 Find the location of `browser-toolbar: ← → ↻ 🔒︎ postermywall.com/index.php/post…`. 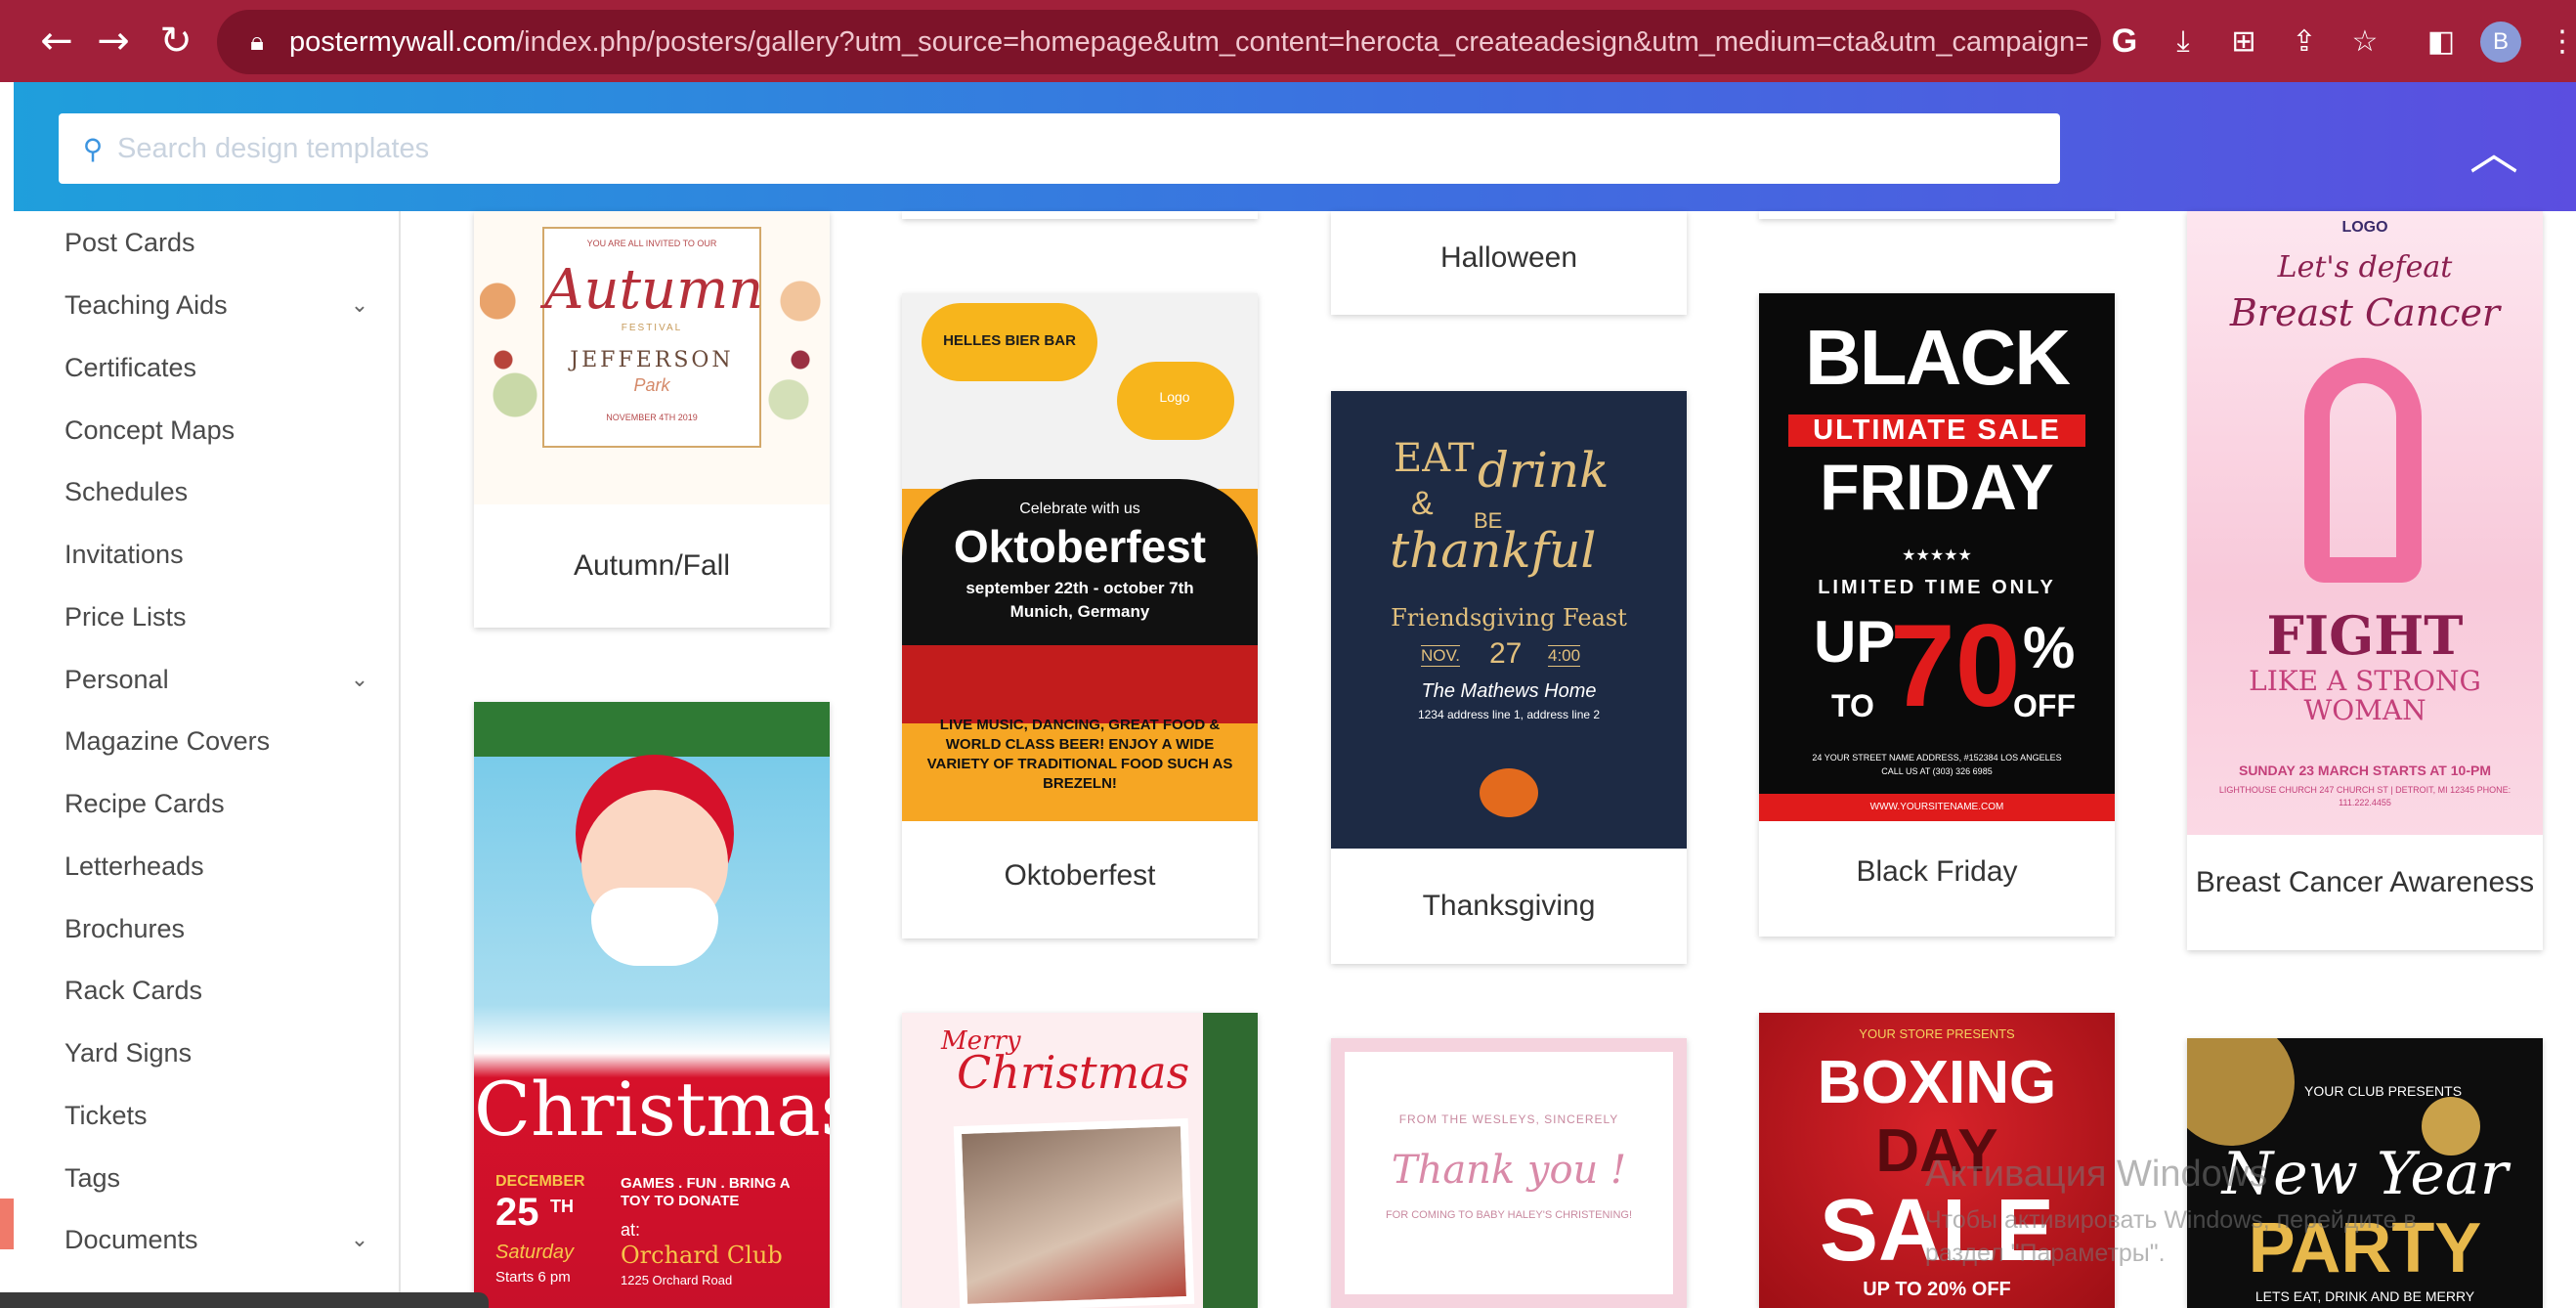

browser-toolbar: ← → ↻ 🔒︎ postermywall.com/index.php/post… is located at coordinates (1288, 41).